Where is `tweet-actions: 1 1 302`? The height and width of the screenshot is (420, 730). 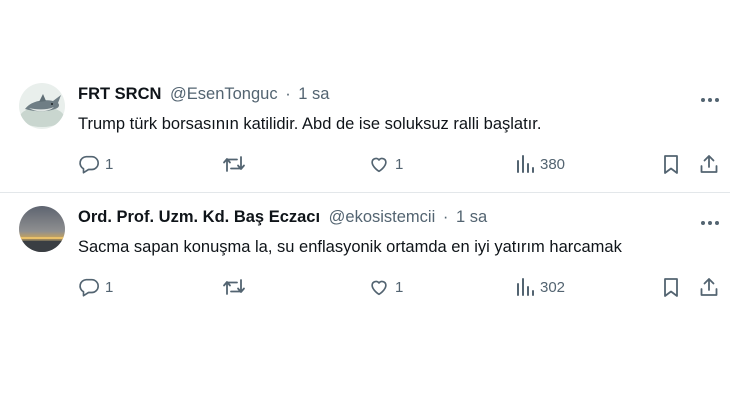 tweet-actions: 1 1 302 is located at coordinates (365, 287).